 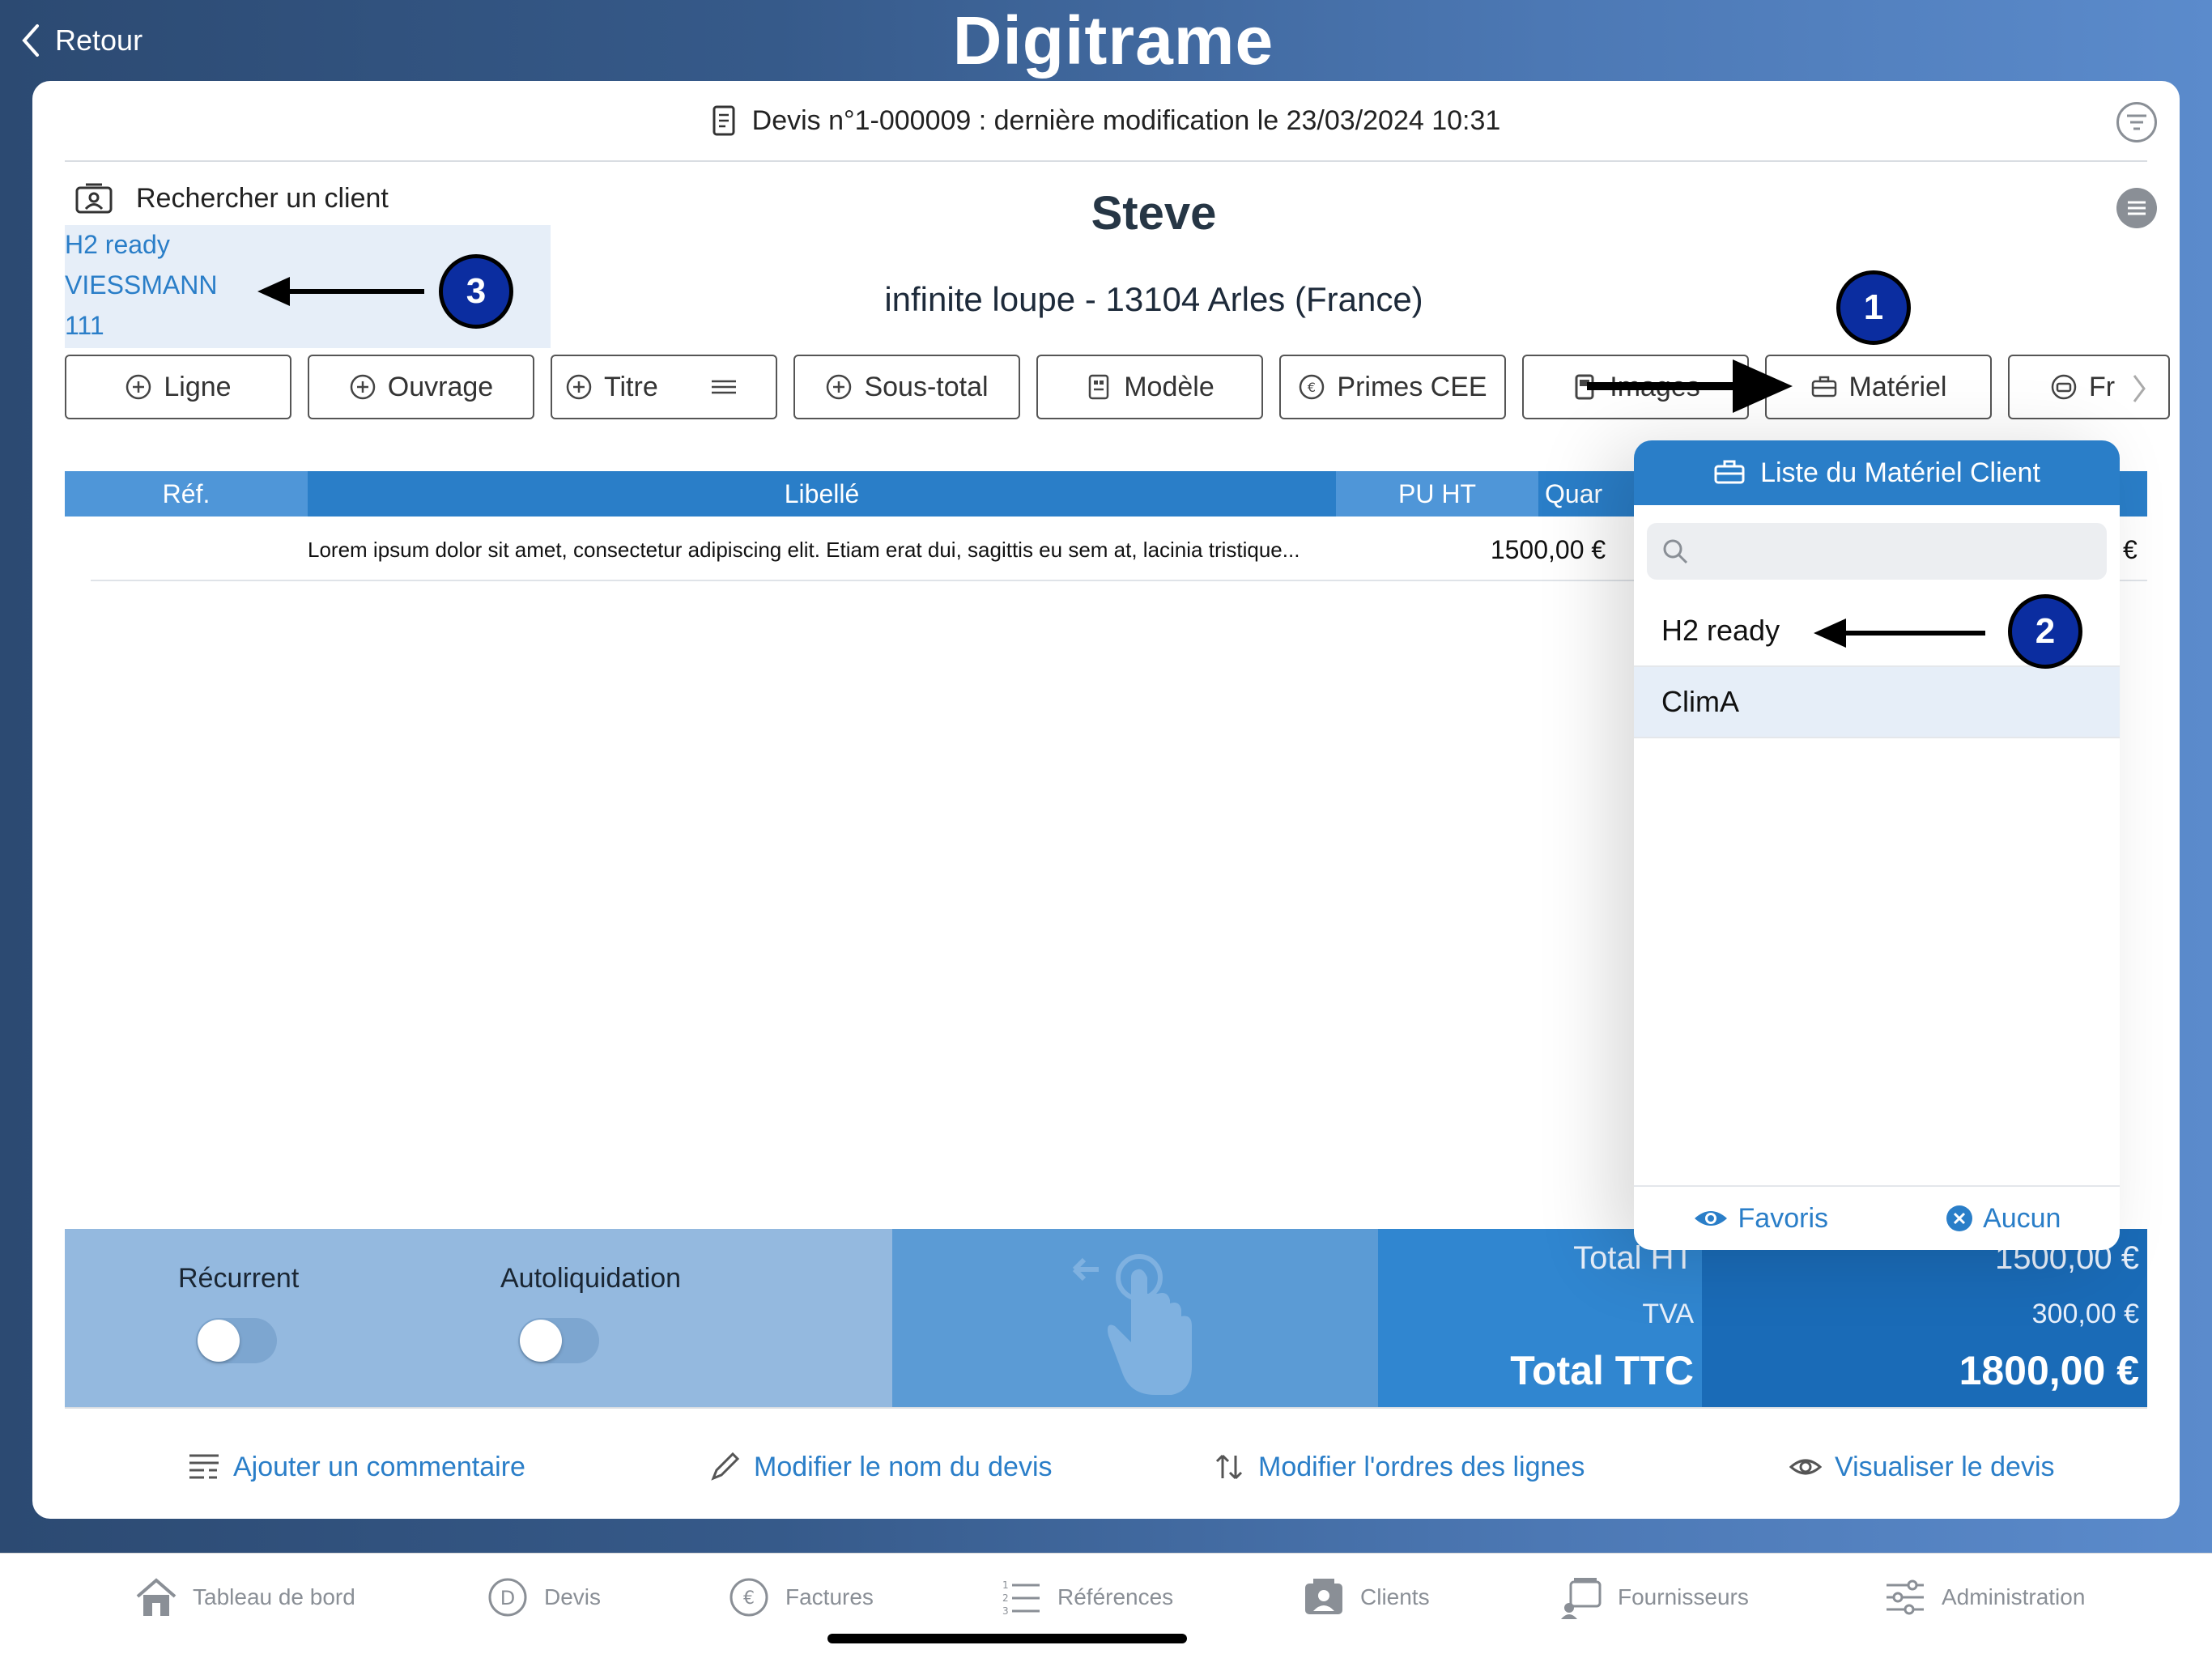 I want to click on tab-references-label: Références, so click(x=1115, y=1596).